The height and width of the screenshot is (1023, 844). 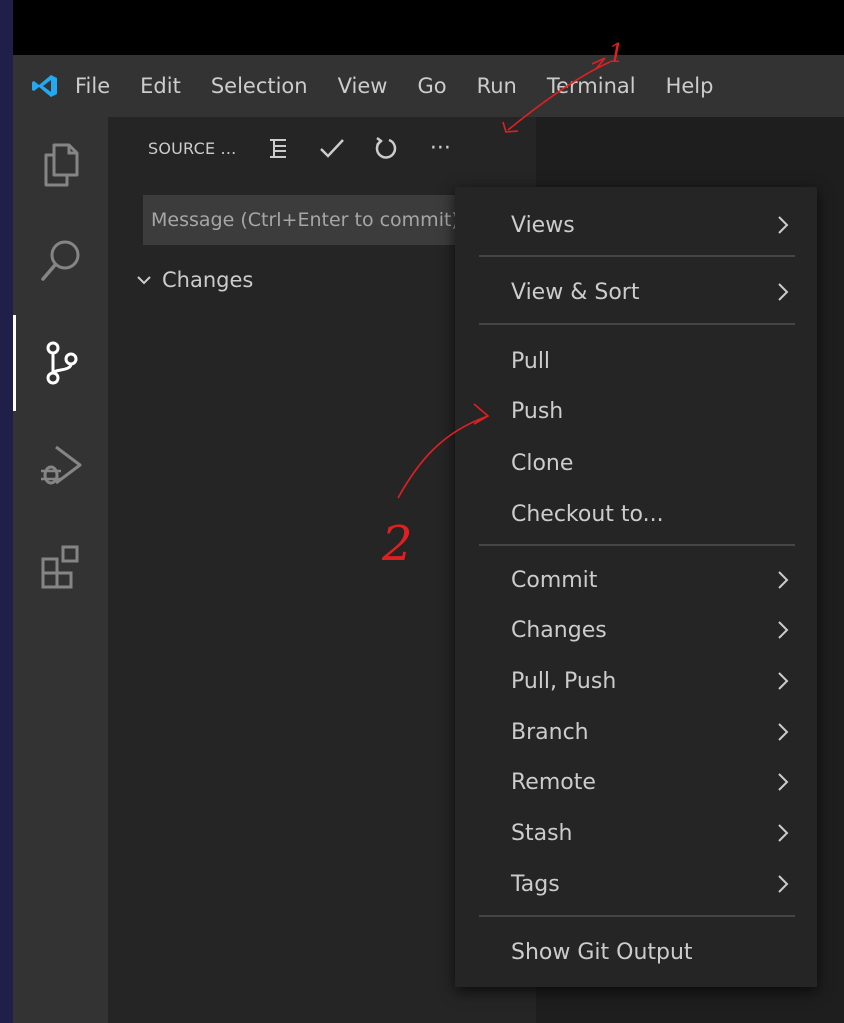 I want to click on sidebar-header: SOURCE ... ···, so click(x=322, y=148).